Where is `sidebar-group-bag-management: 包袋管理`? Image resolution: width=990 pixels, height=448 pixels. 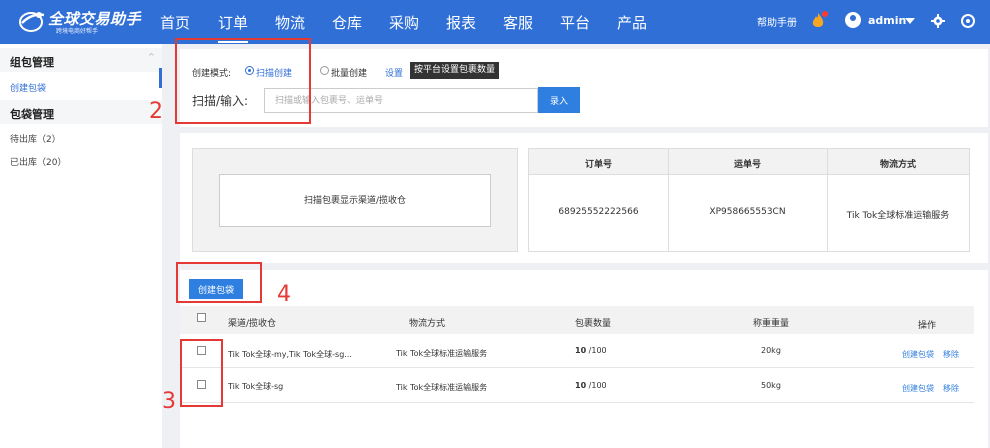
sidebar-group-bag-management: 包袋管理 is located at coordinates (32, 114).